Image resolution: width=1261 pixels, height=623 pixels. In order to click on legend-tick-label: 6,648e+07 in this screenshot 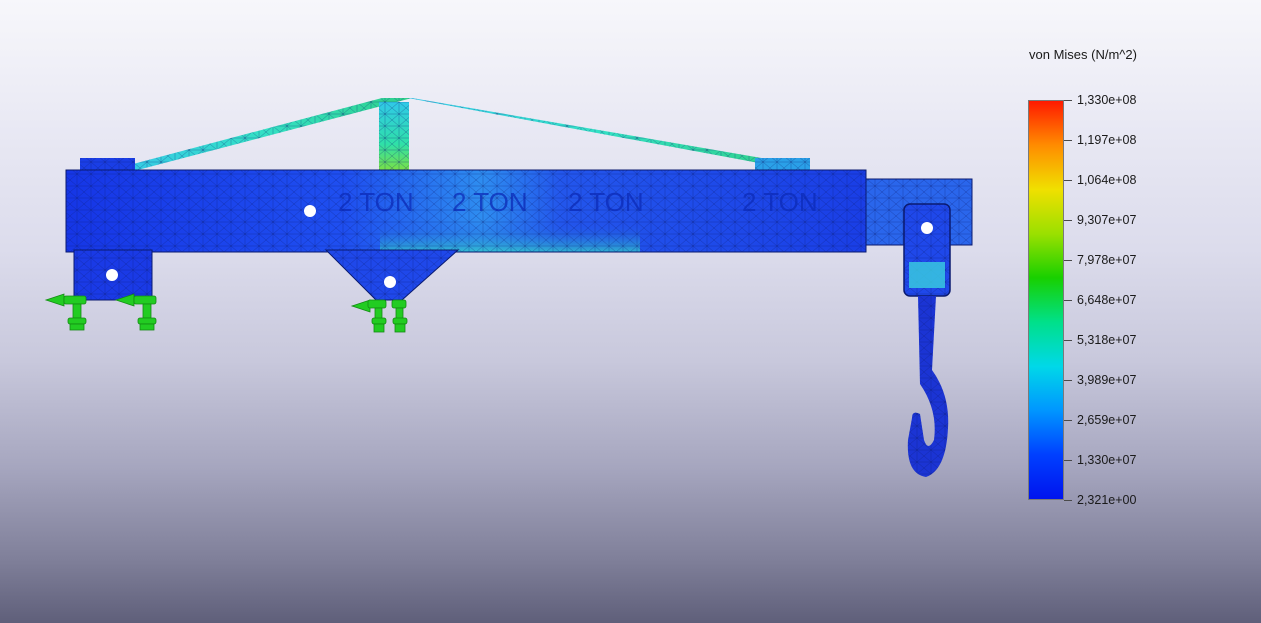, I will do `click(1107, 300)`.